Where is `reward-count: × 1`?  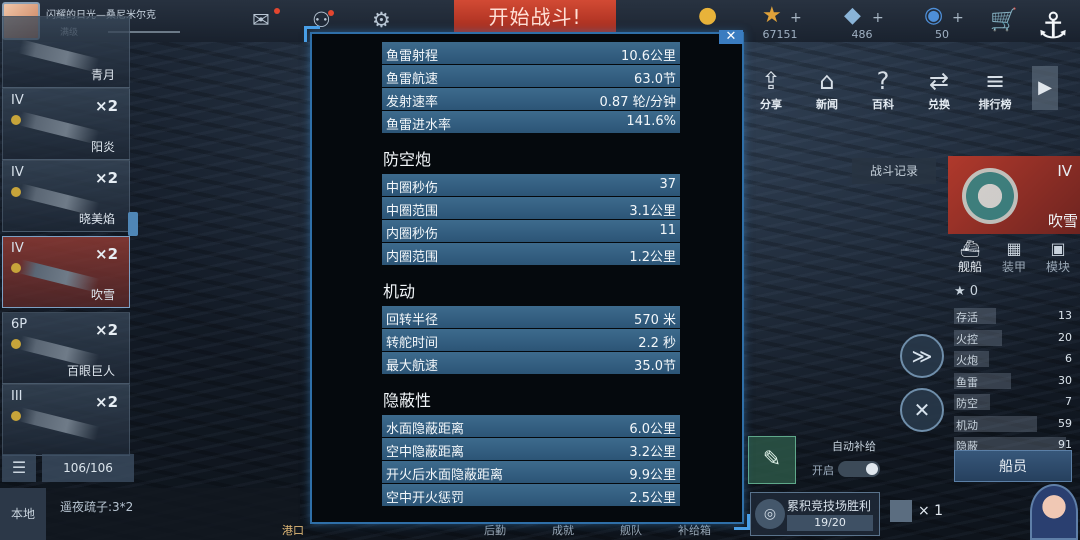 reward-count: × 1 is located at coordinates (931, 511).